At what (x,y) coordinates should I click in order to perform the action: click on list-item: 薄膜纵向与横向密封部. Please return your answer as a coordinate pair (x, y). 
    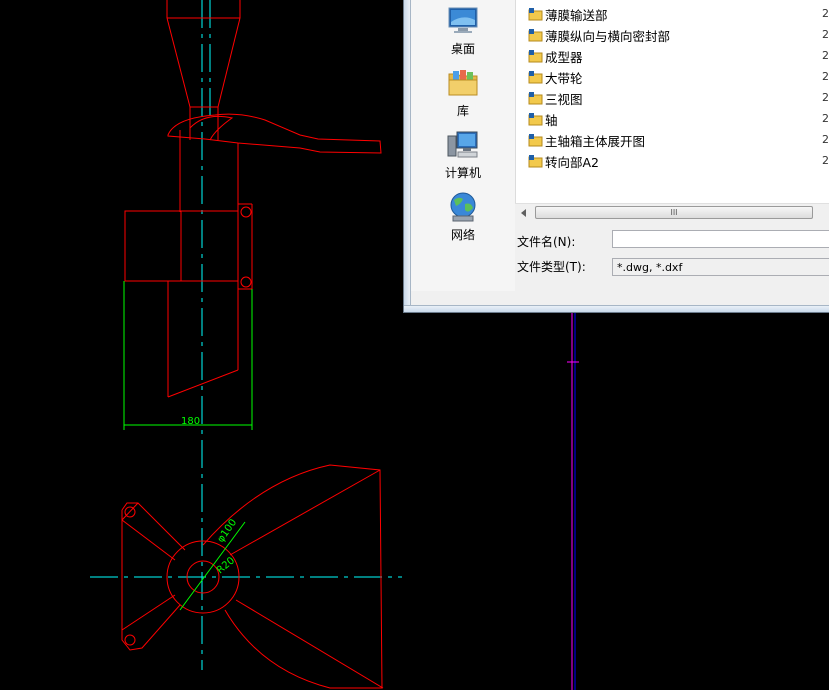
    Looking at the image, I should click on (599, 35).